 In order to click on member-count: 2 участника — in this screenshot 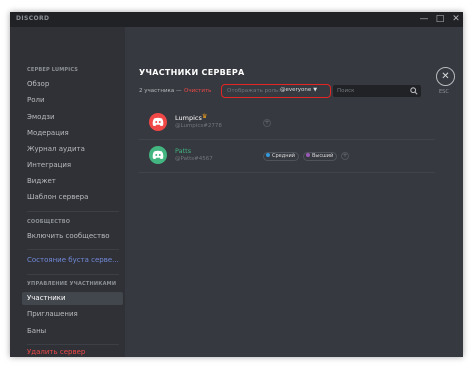, I will do `click(160, 91)`.